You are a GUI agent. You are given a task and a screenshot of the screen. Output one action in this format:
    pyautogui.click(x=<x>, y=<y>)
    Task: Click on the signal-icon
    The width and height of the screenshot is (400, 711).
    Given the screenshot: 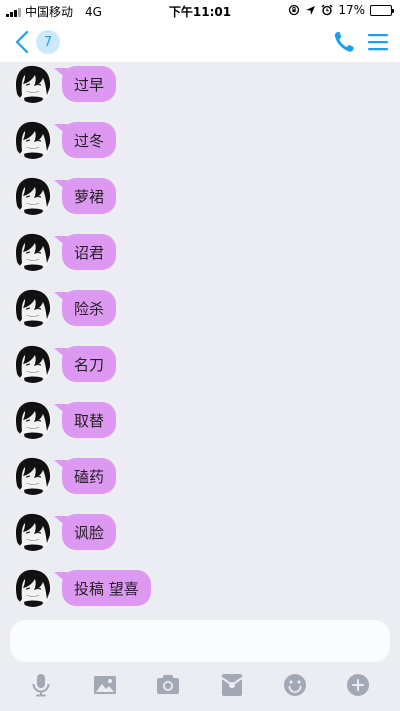 What is the action you would take?
    pyautogui.click(x=13, y=12)
    